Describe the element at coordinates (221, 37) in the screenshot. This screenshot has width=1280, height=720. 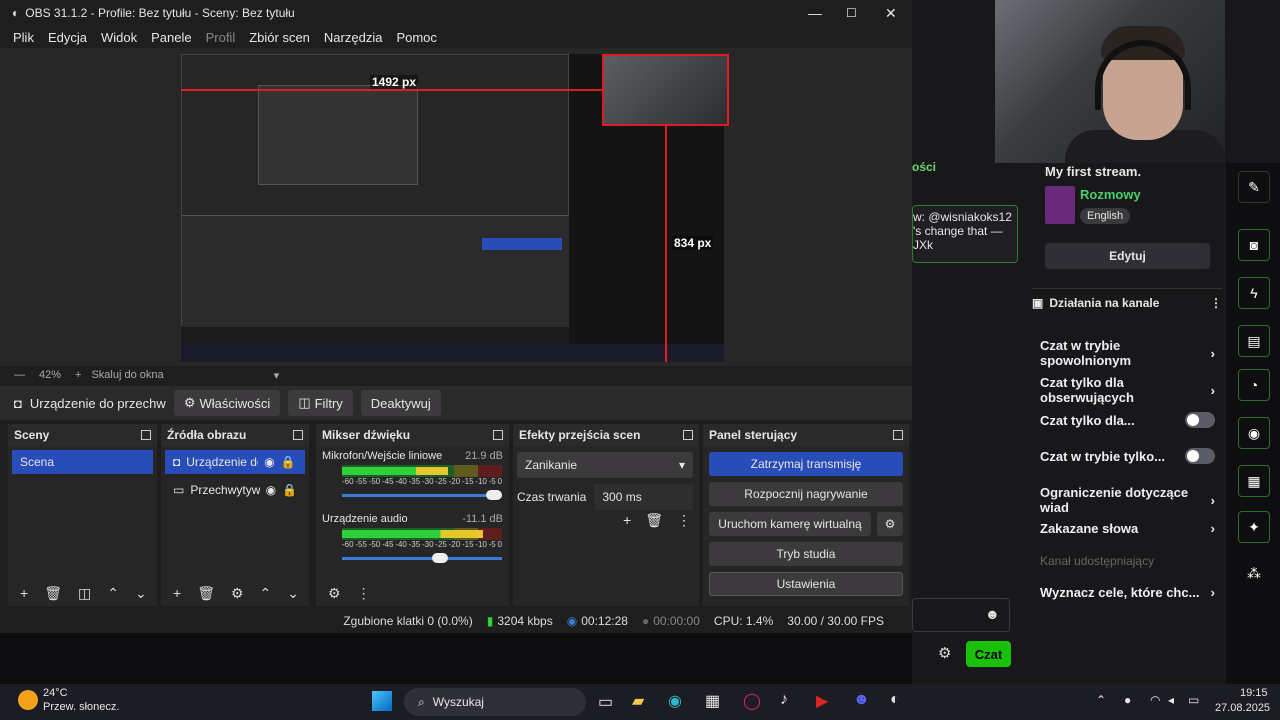
I see `menu-profile: Profil` at that location.